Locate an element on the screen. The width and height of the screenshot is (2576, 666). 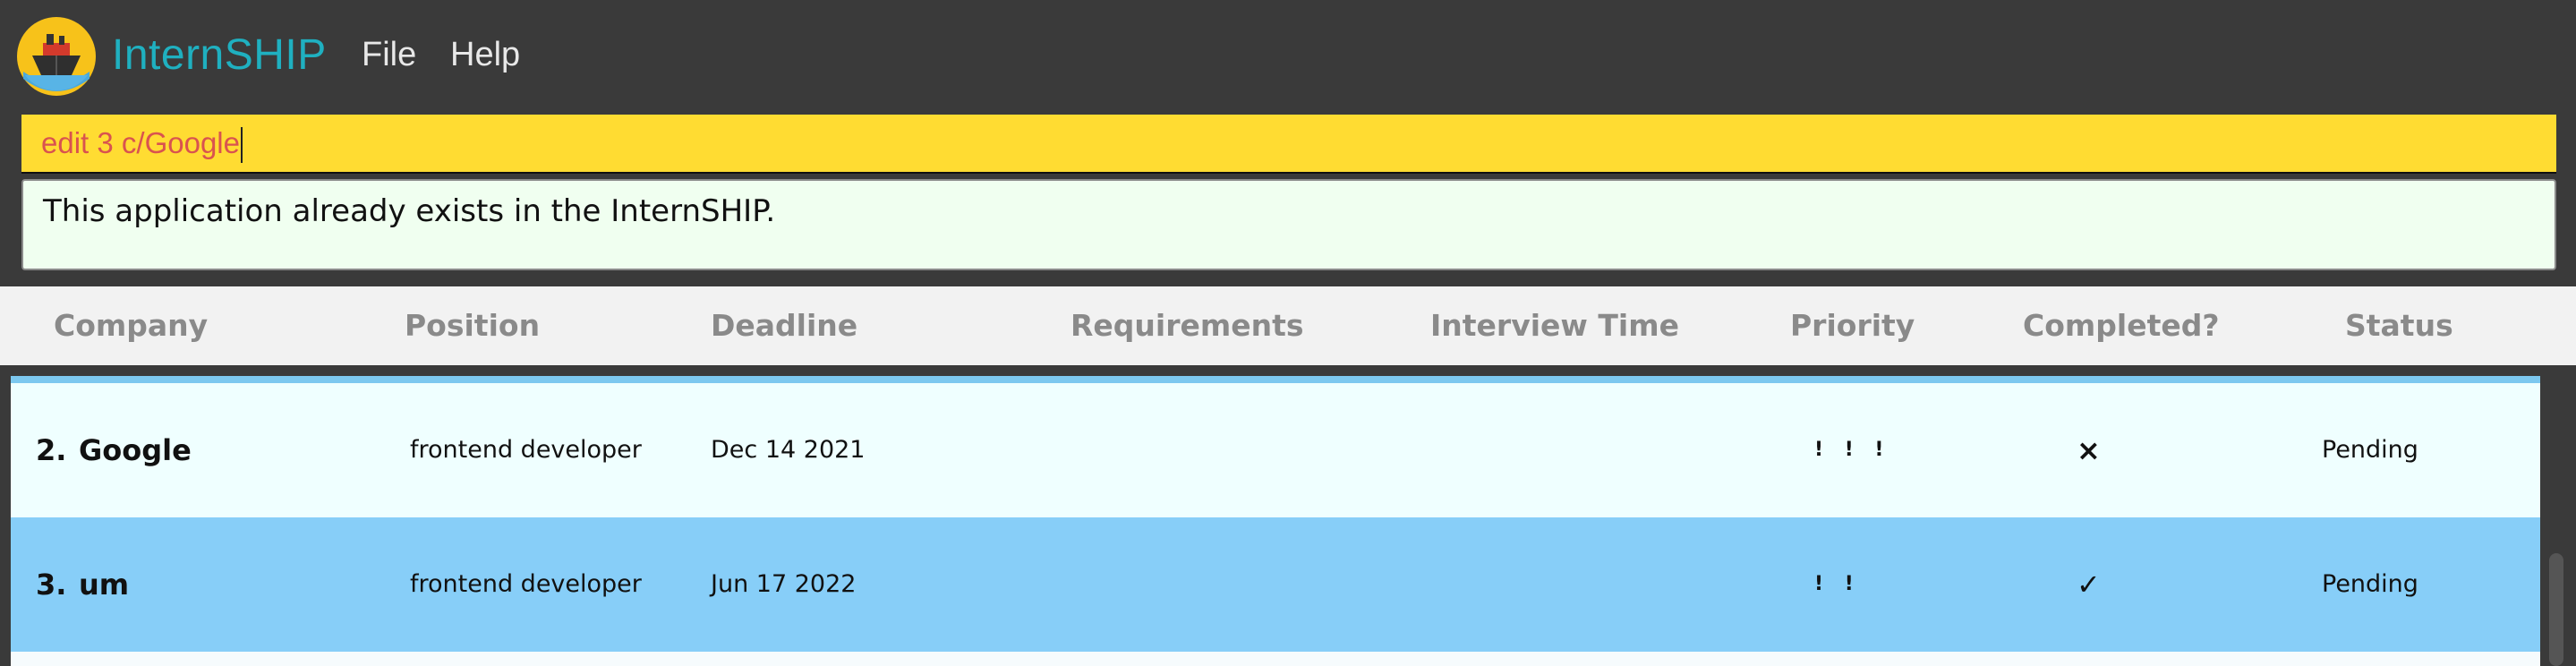
column-header-deadline: Deadline is located at coordinates (784, 325).